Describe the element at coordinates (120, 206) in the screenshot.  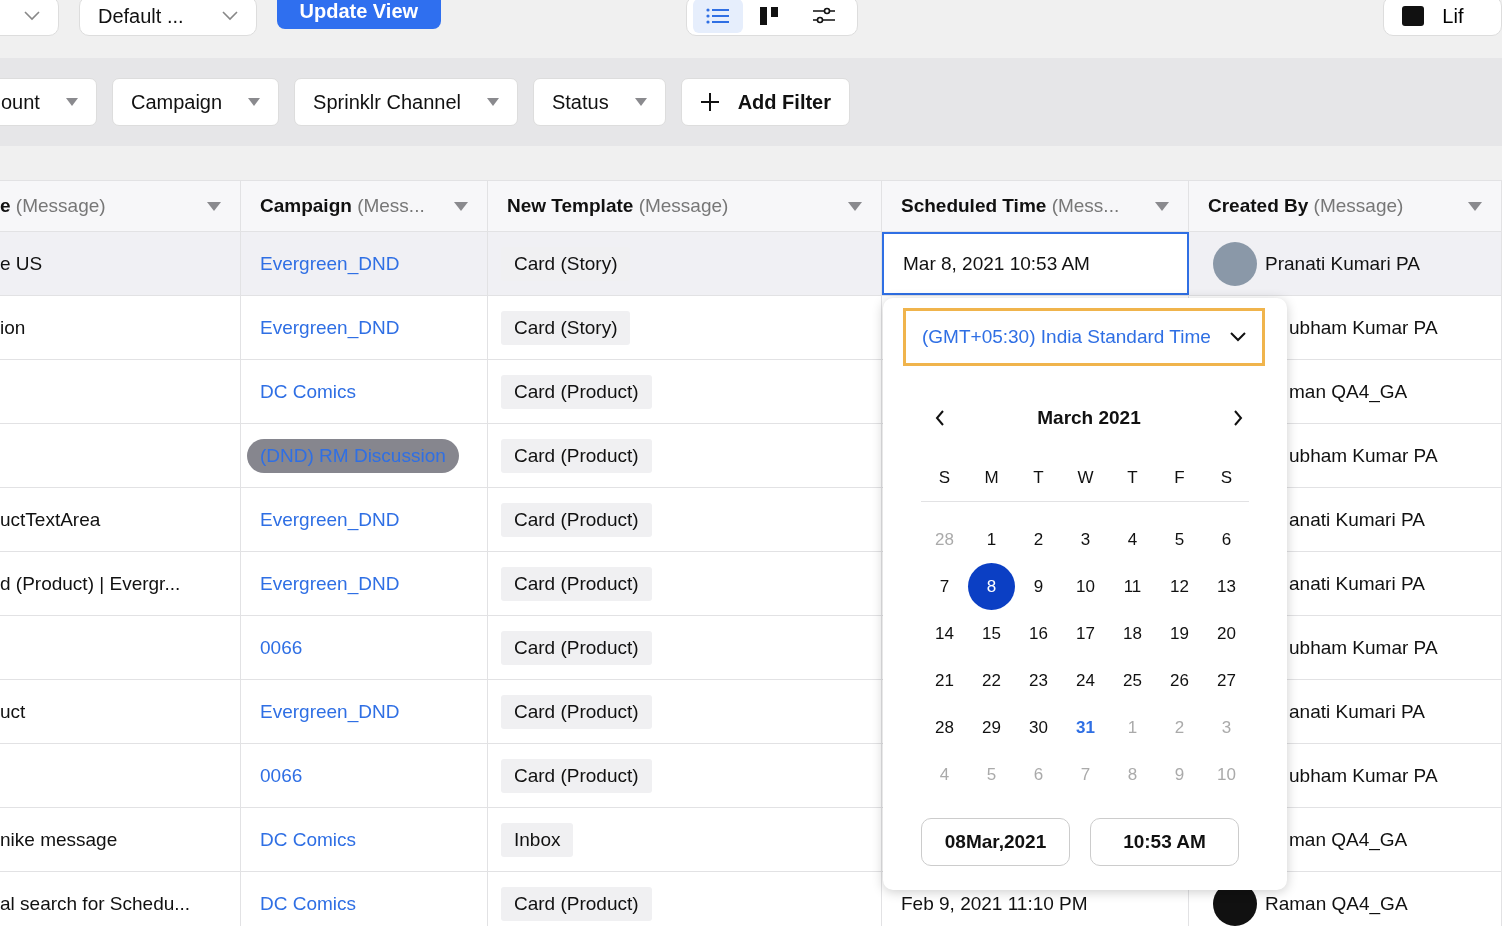
I see `column-header: e (Message)` at that location.